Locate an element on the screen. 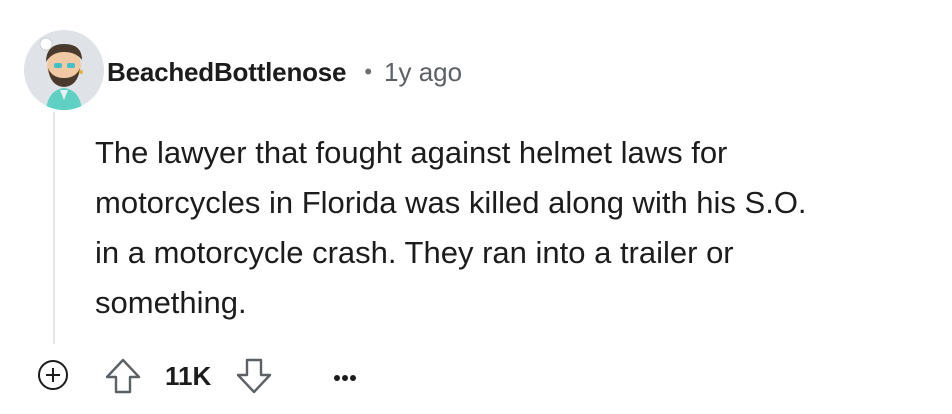  downvote-arrow-icon is located at coordinates (254, 376).